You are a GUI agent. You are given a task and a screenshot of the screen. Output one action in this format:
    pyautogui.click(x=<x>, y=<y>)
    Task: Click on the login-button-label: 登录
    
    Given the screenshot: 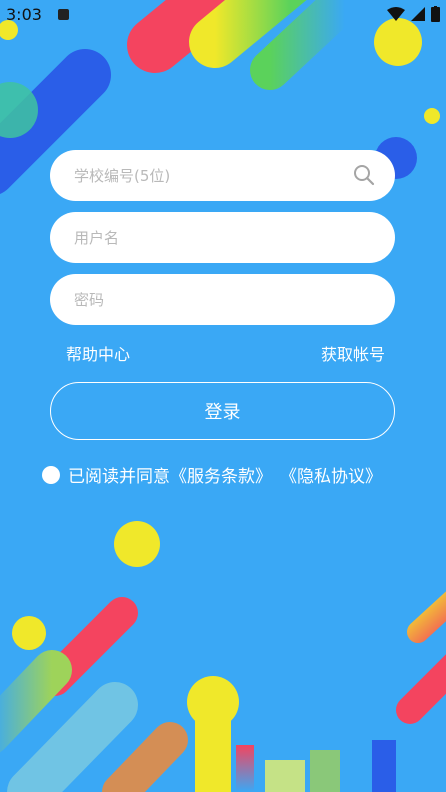 What is the action you would take?
    pyautogui.click(x=222, y=412)
    